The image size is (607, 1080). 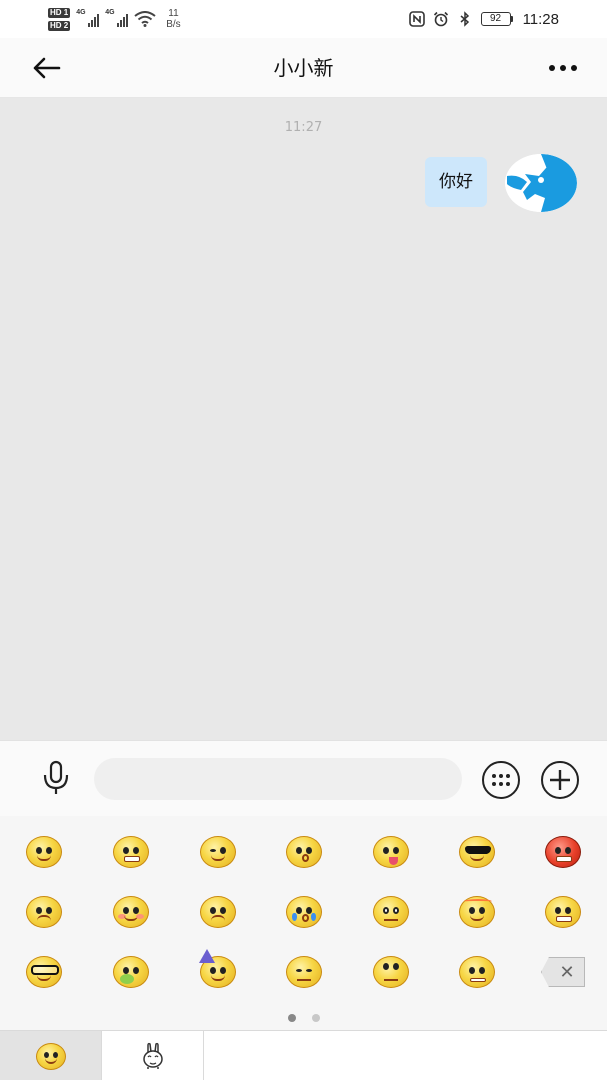 What do you see at coordinates (217, 968) in the screenshot?
I see `party-hat-emoji-icon` at bounding box center [217, 968].